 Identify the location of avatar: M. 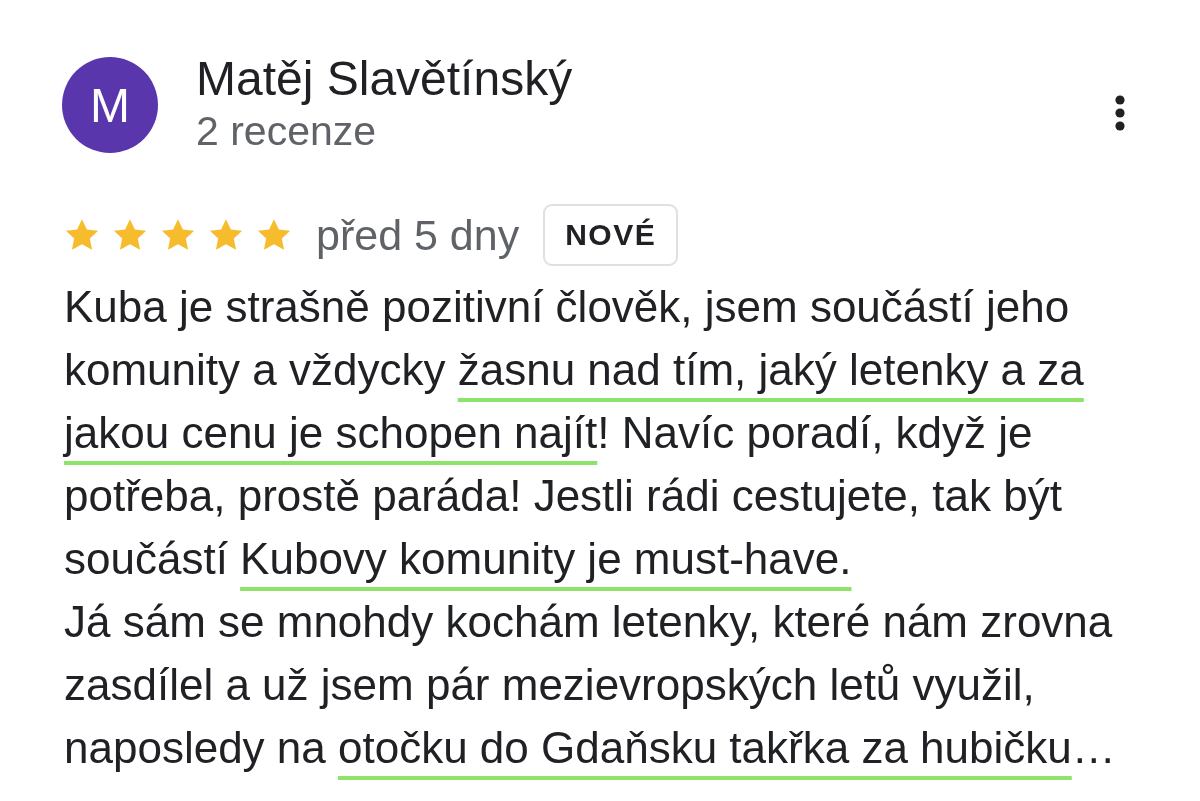
(110, 105).